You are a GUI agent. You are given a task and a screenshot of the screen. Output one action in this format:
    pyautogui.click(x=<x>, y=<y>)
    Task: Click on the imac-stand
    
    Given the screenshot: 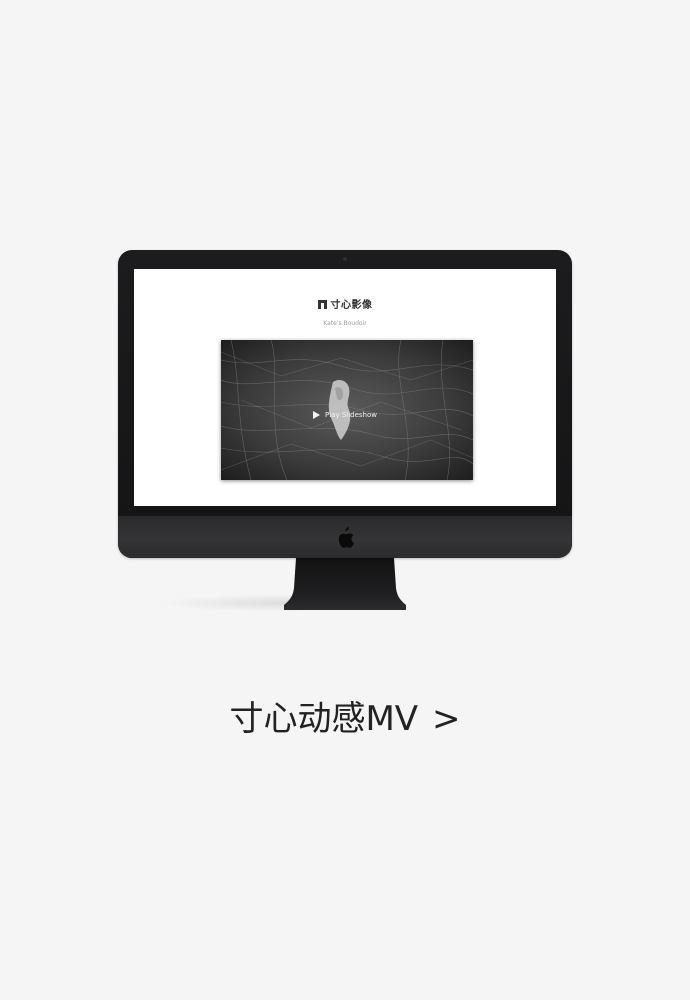 What is the action you would take?
    pyautogui.click(x=345, y=584)
    